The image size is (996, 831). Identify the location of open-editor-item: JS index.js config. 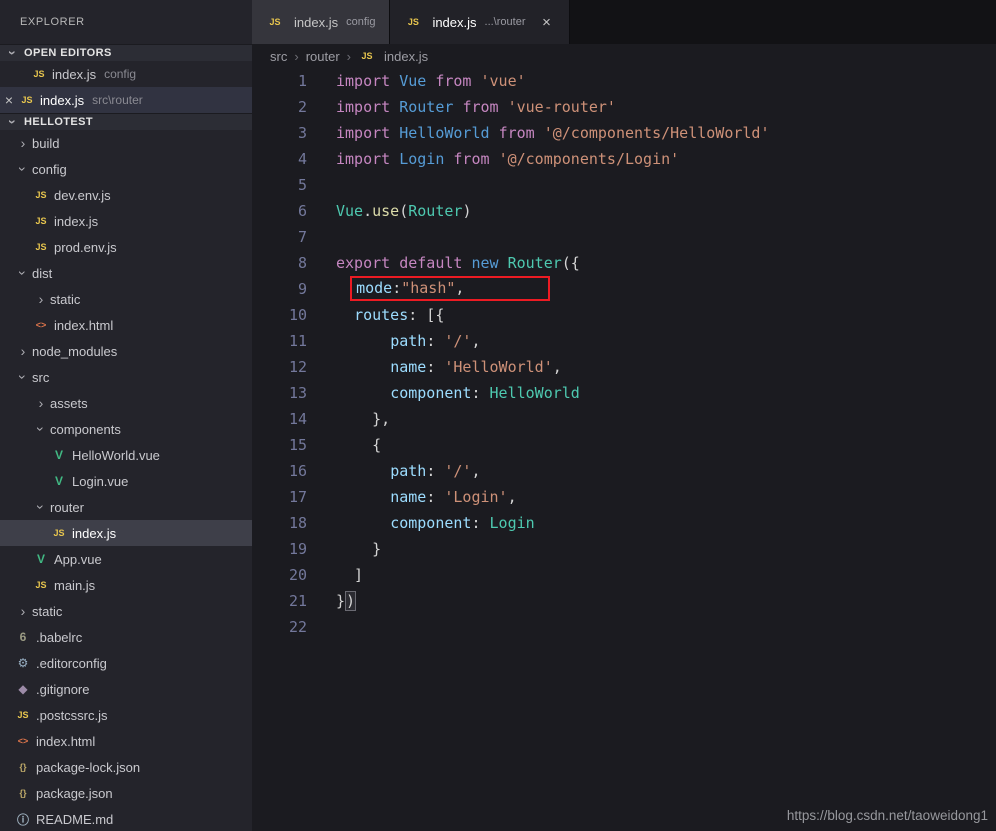
(126, 74).